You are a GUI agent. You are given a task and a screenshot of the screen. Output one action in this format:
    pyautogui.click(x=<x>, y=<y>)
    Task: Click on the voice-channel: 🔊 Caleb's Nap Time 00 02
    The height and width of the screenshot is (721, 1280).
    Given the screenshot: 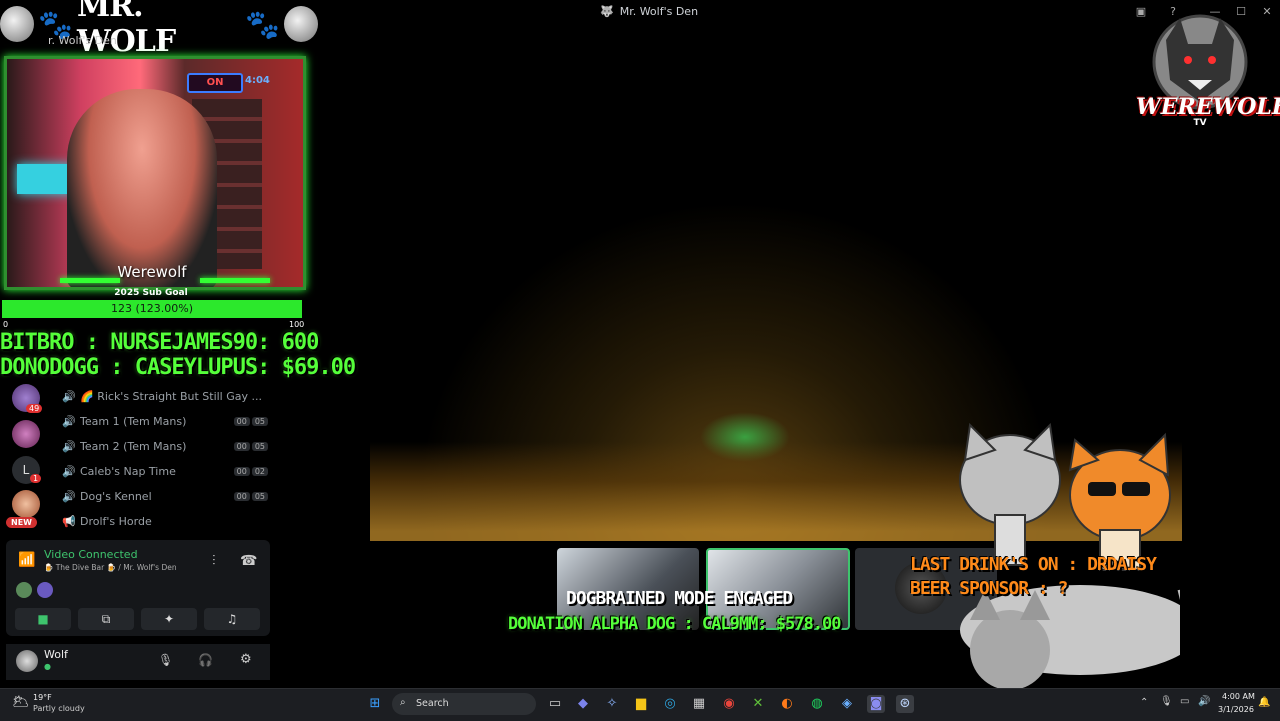 What is the action you would take?
    pyautogui.click(x=165, y=471)
    